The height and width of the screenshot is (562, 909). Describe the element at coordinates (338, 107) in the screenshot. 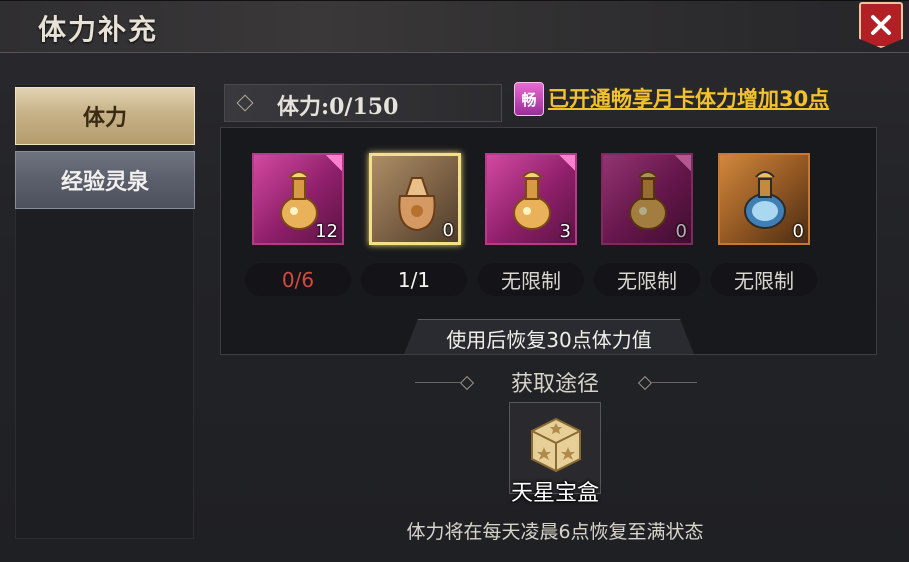

I see `stamina-value: 体力:0/150` at that location.